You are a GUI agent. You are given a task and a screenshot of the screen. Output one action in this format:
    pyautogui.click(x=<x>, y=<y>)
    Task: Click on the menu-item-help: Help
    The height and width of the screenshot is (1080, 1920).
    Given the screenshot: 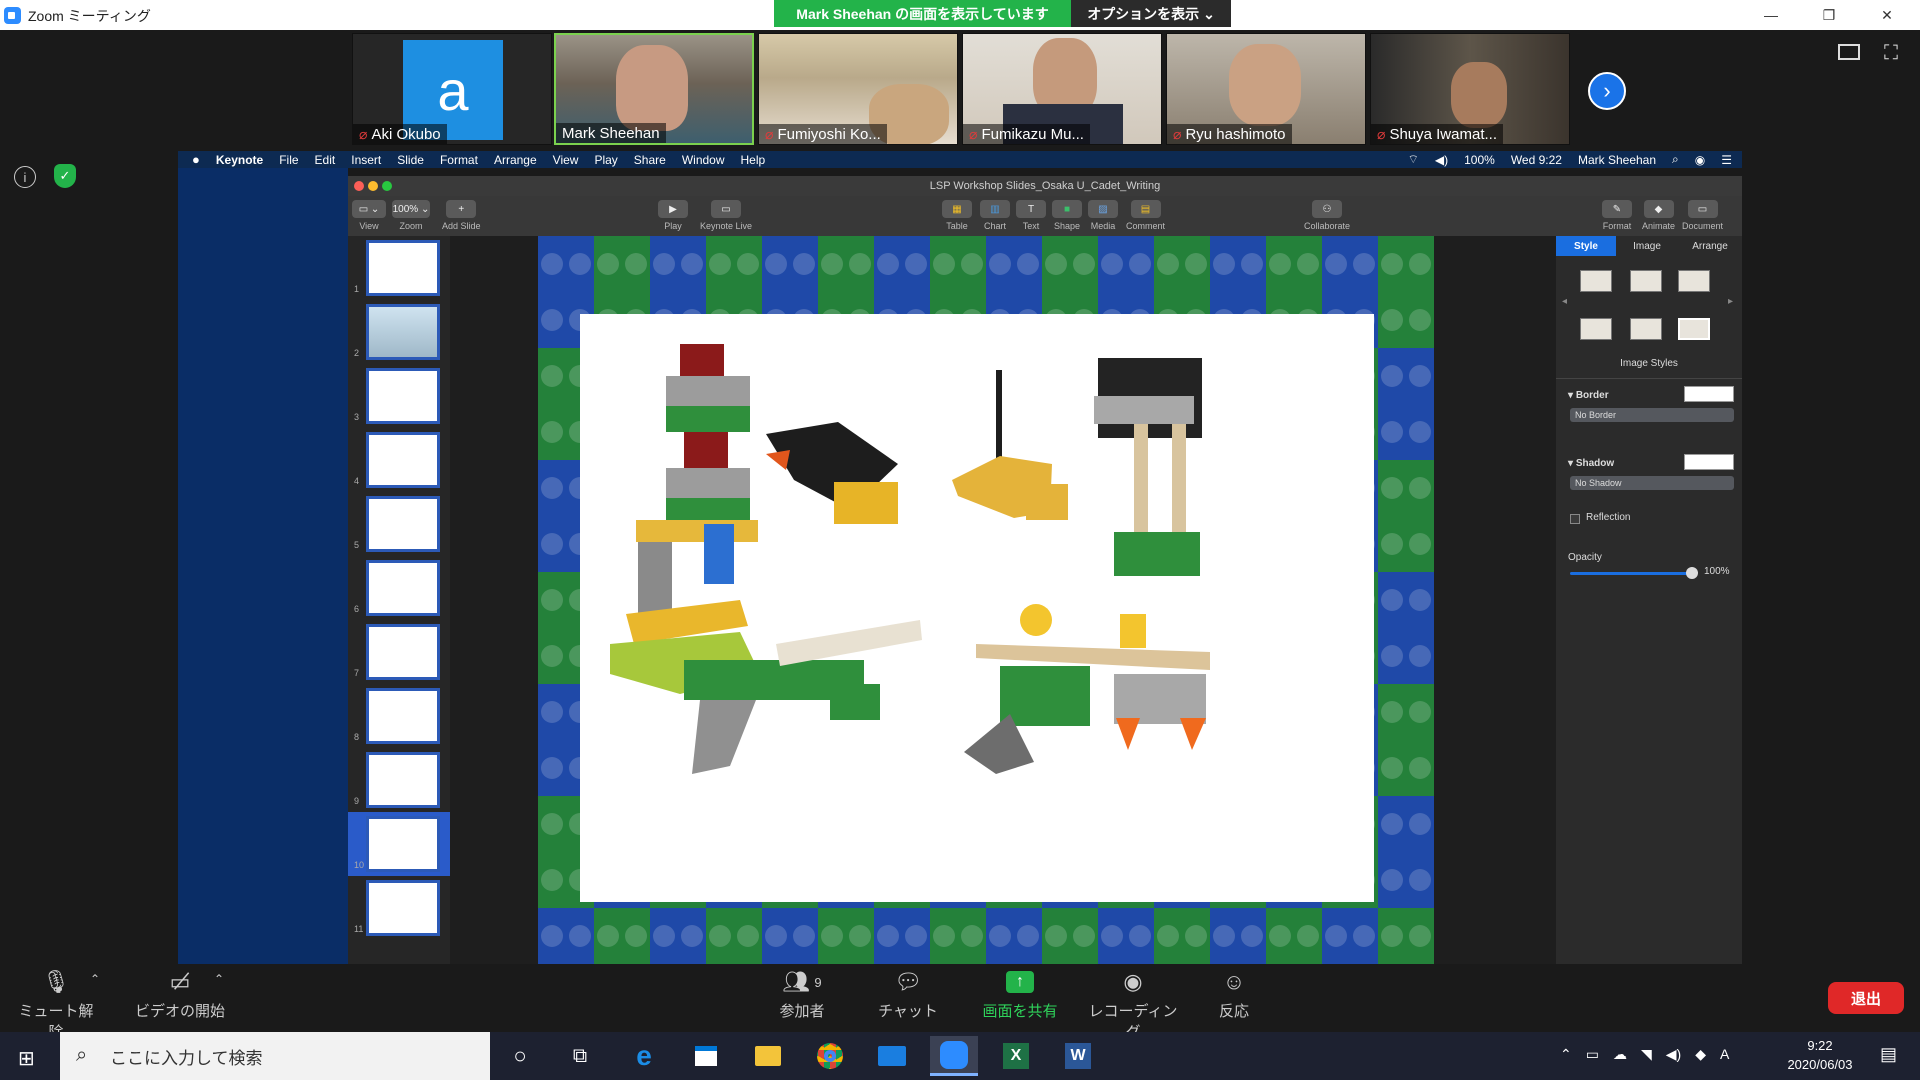 What is the action you would take?
    pyautogui.click(x=753, y=160)
    